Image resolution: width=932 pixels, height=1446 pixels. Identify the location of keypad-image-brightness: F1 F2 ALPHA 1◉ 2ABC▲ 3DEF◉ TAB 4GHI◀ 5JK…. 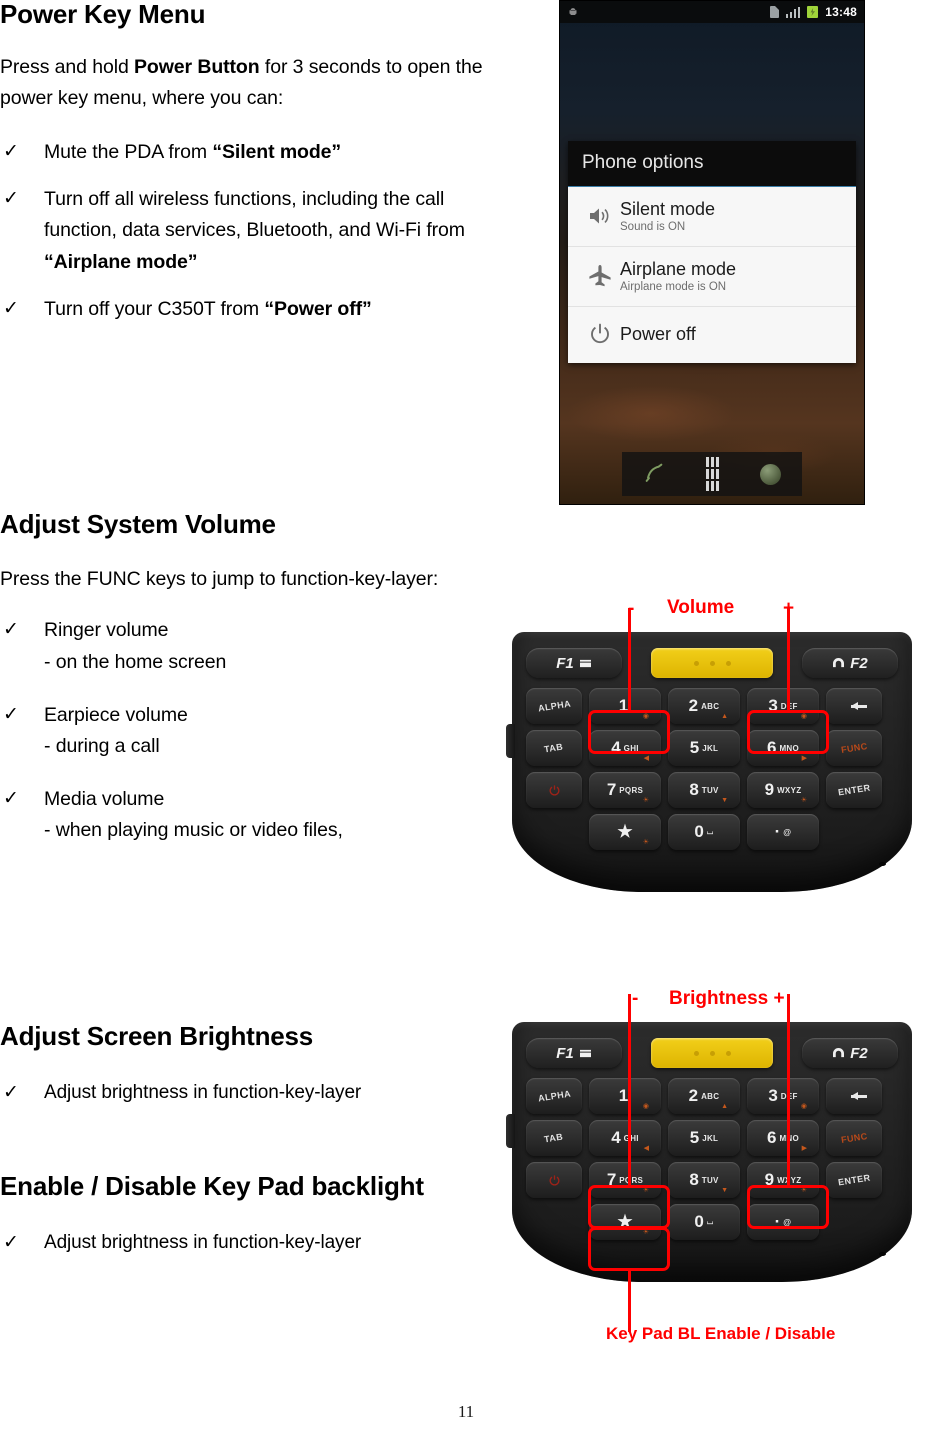
(714, 1163).